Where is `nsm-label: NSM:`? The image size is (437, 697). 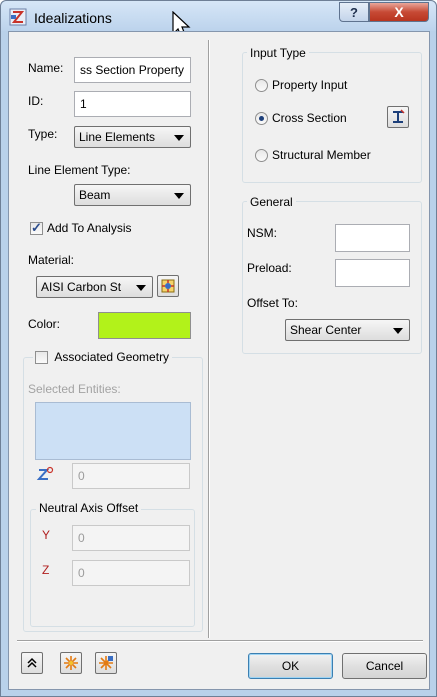
nsm-label: NSM: is located at coordinates (262, 233).